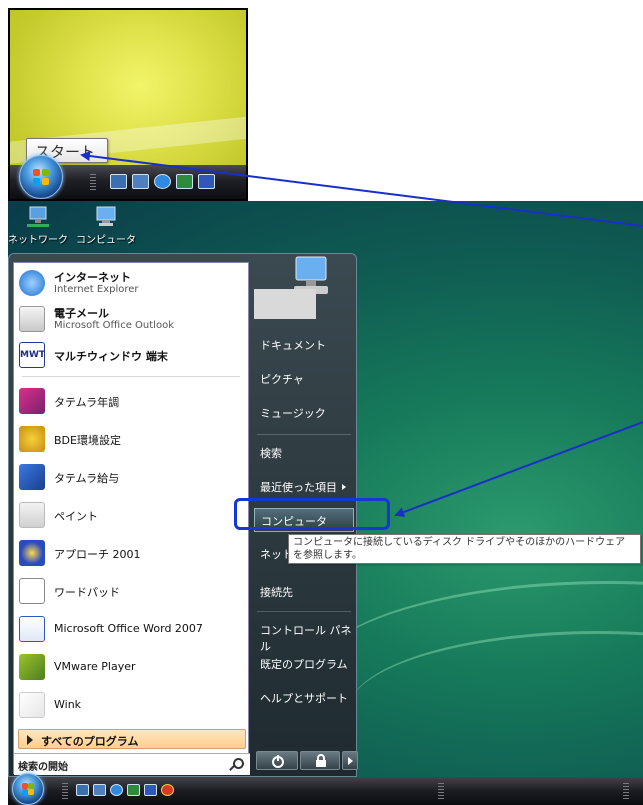  I want to click on menu-recent-items: 最近使った項目, so click(304, 487).